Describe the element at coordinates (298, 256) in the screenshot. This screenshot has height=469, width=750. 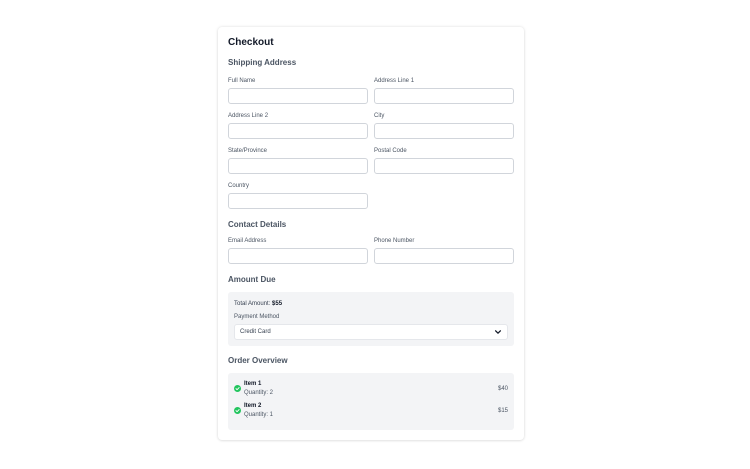
I see `email-field` at that location.